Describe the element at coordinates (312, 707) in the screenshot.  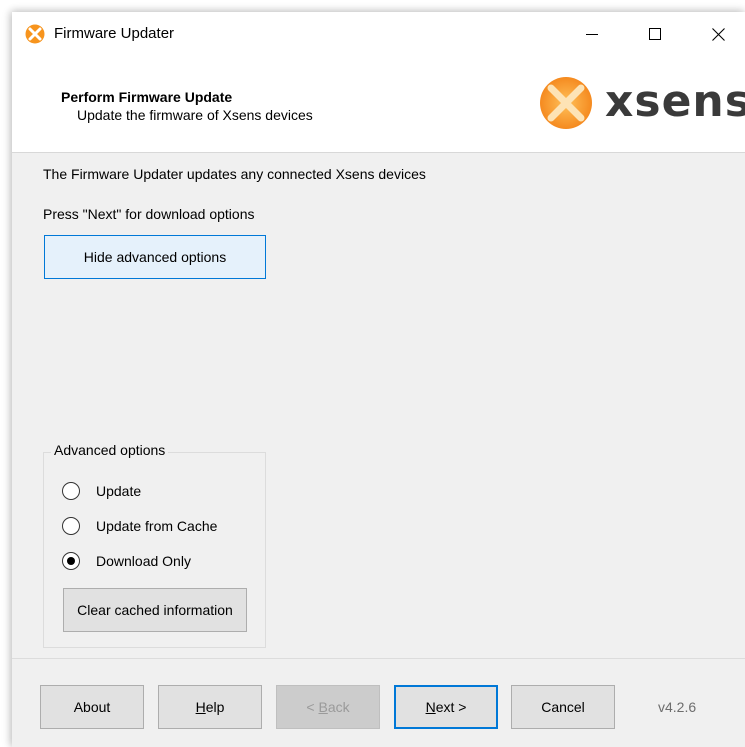
I see `back-prefix: <` at that location.